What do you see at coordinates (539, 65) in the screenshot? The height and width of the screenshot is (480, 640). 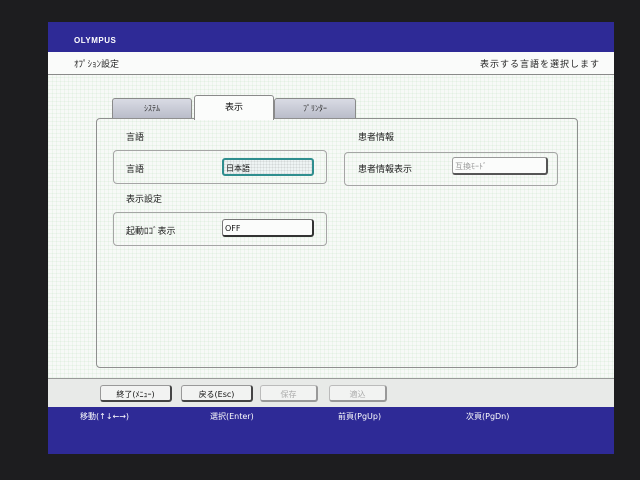 I see `instruction-text: 表示する言語を選択します` at bounding box center [539, 65].